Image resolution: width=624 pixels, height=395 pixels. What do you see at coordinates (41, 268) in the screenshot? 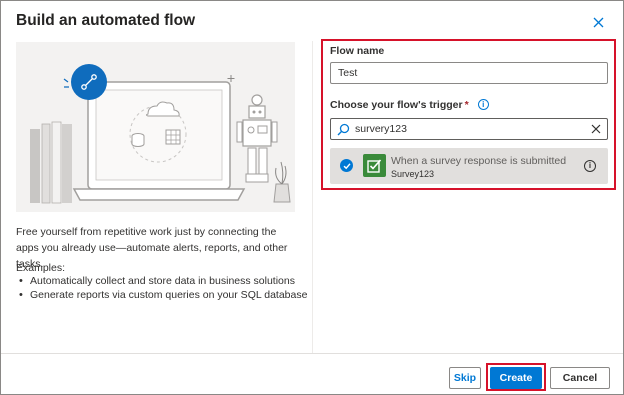
I see `examples-label: Examples:` at bounding box center [41, 268].